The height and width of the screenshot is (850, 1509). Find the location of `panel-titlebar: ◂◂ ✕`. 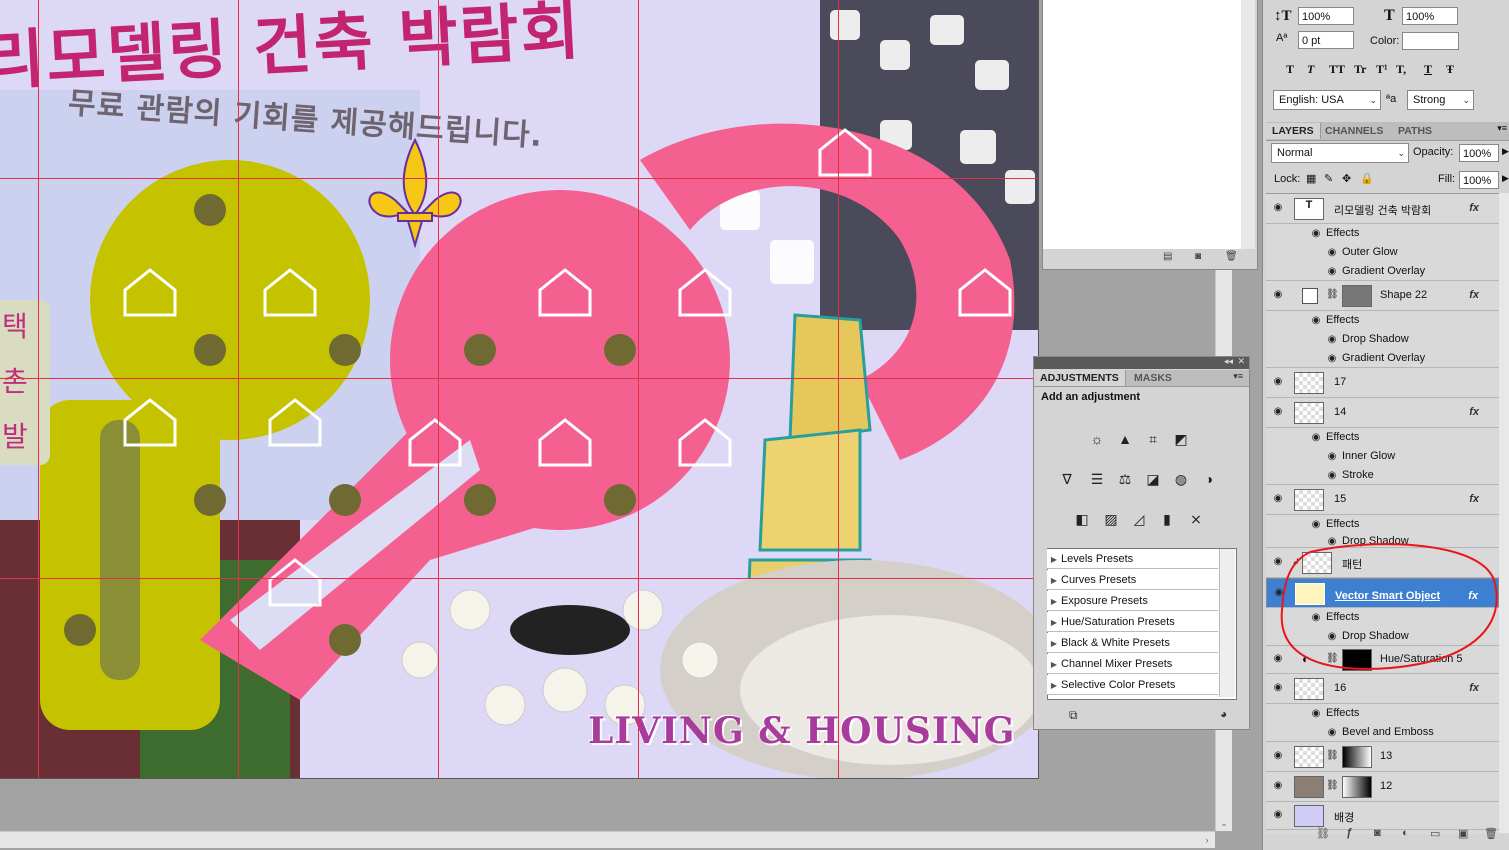

panel-titlebar: ◂◂ ✕ is located at coordinates (1141, 362).